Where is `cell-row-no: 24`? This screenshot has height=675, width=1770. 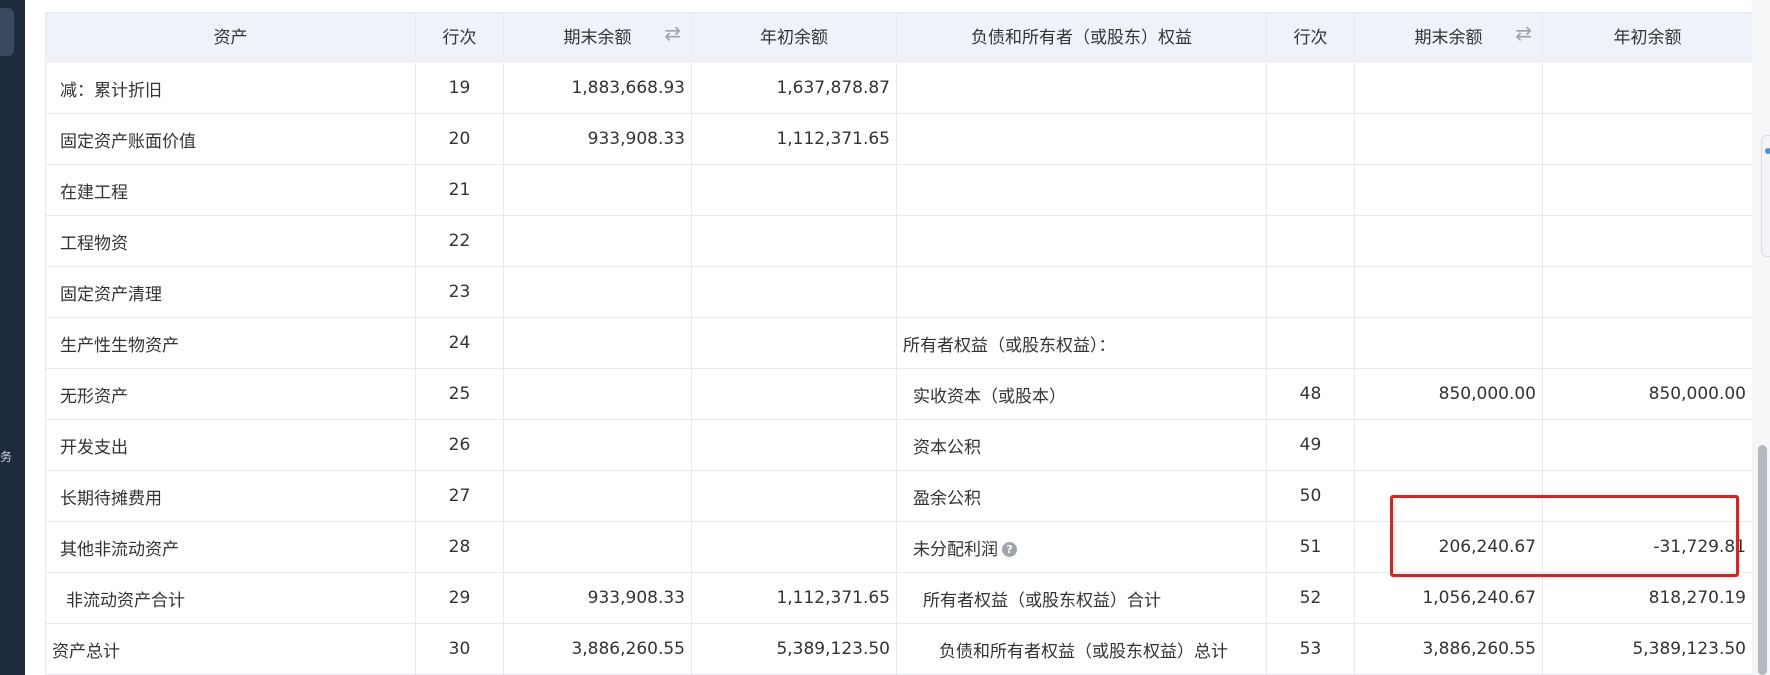 cell-row-no: 24 is located at coordinates (459, 343).